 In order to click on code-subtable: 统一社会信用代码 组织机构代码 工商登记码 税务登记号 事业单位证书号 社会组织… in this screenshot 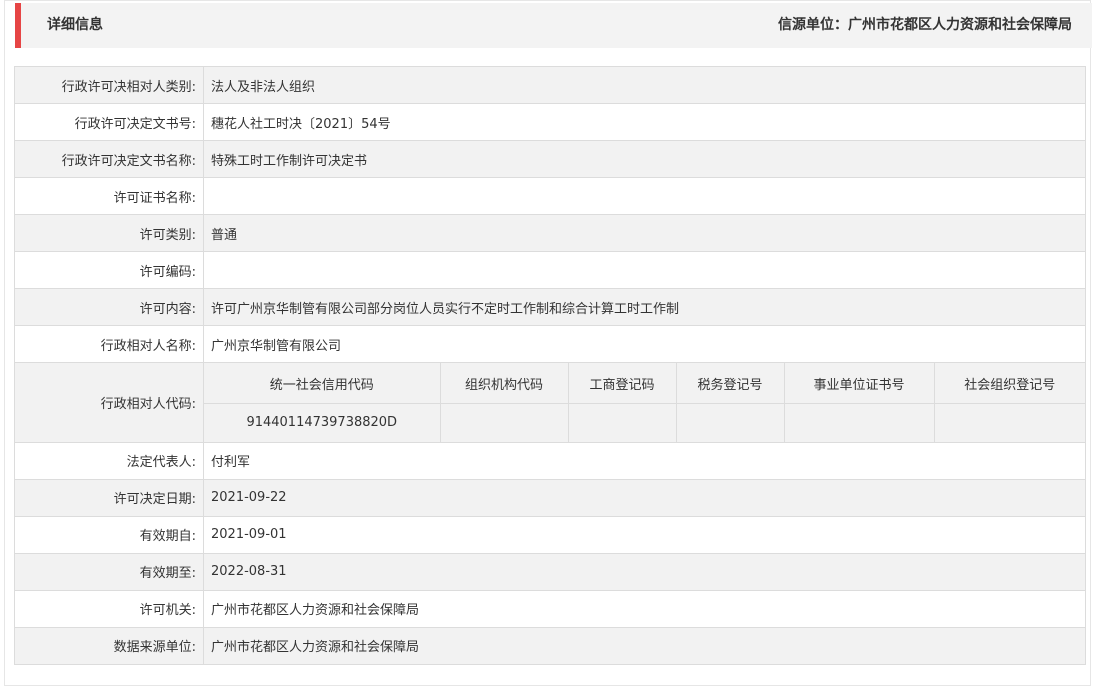, I will do `click(644, 402)`.